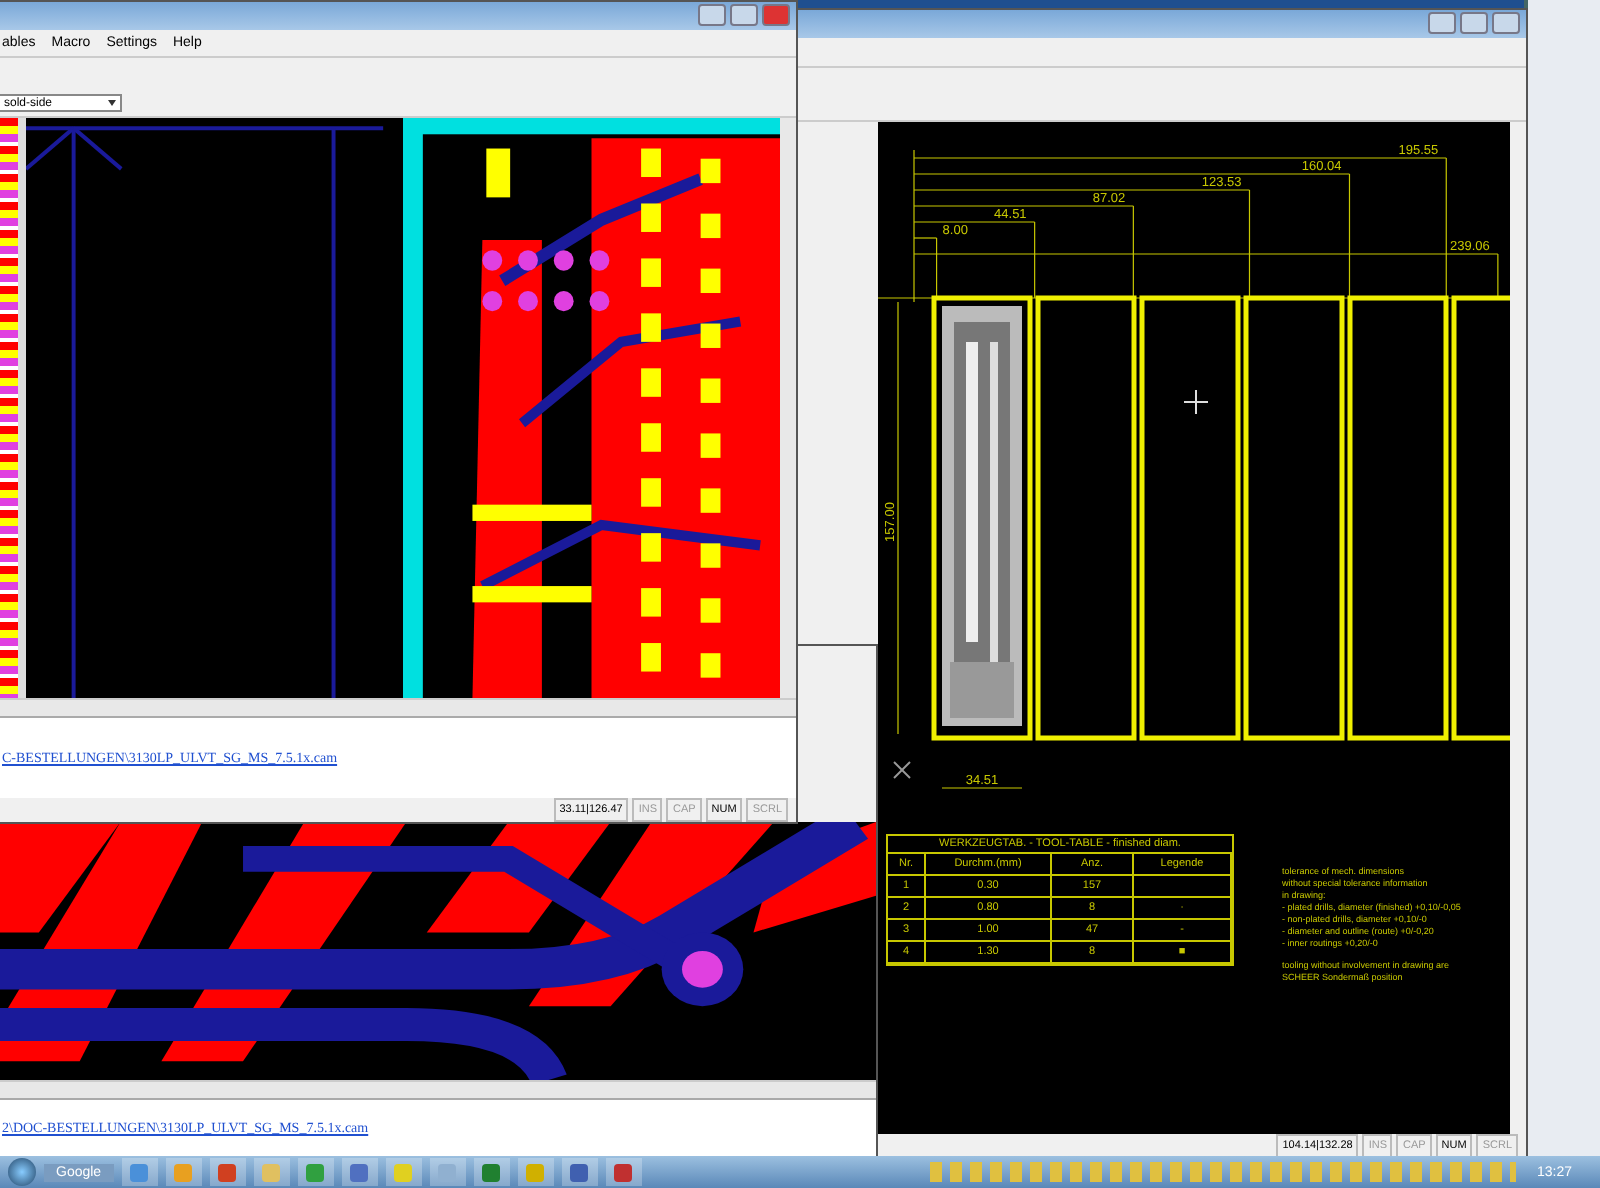 The height and width of the screenshot is (1188, 1600). What do you see at coordinates (902, 770) in the screenshot?
I see `close-mark-icon` at bounding box center [902, 770].